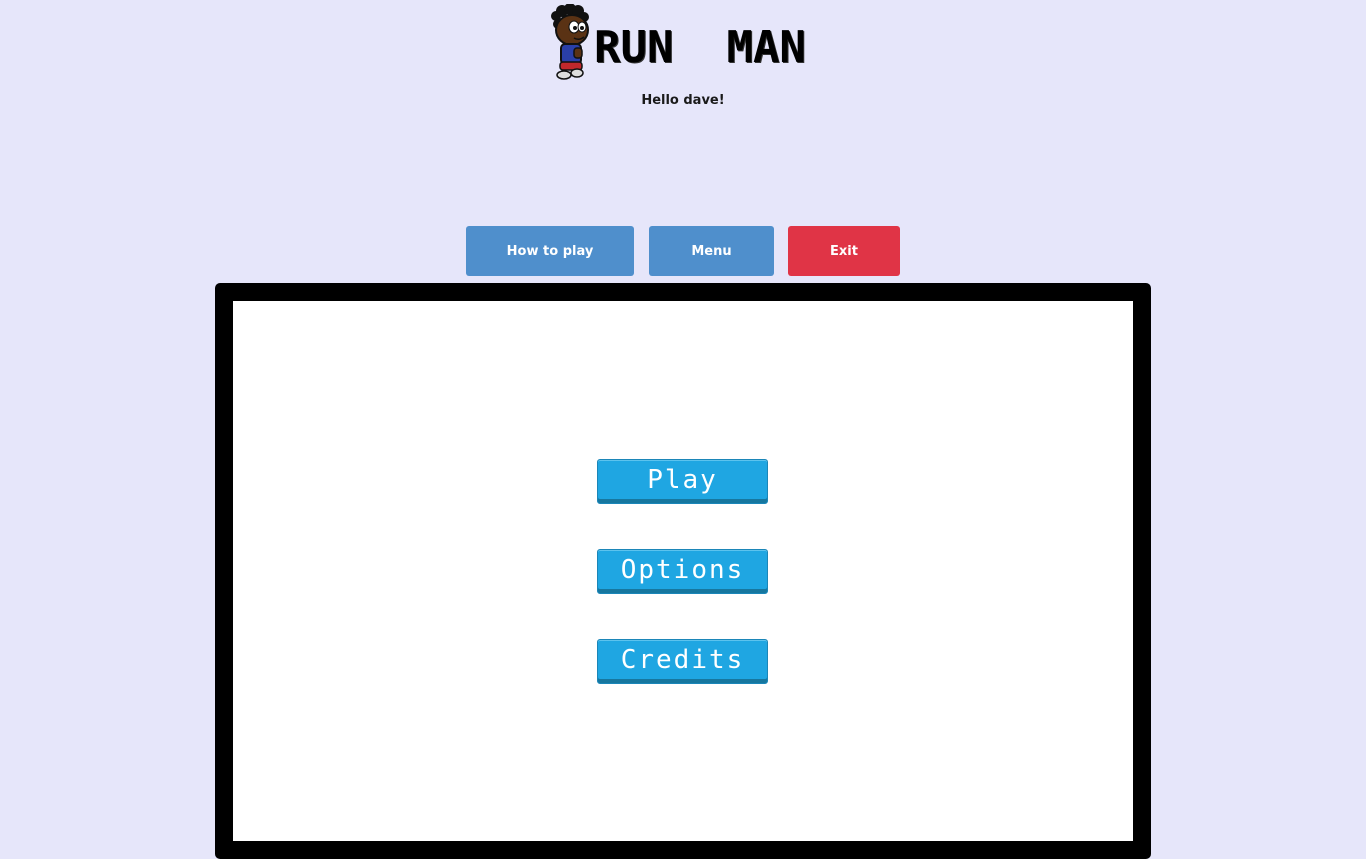 This screenshot has width=1366, height=859. I want to click on greeting-text: Hello dave!, so click(683, 100).